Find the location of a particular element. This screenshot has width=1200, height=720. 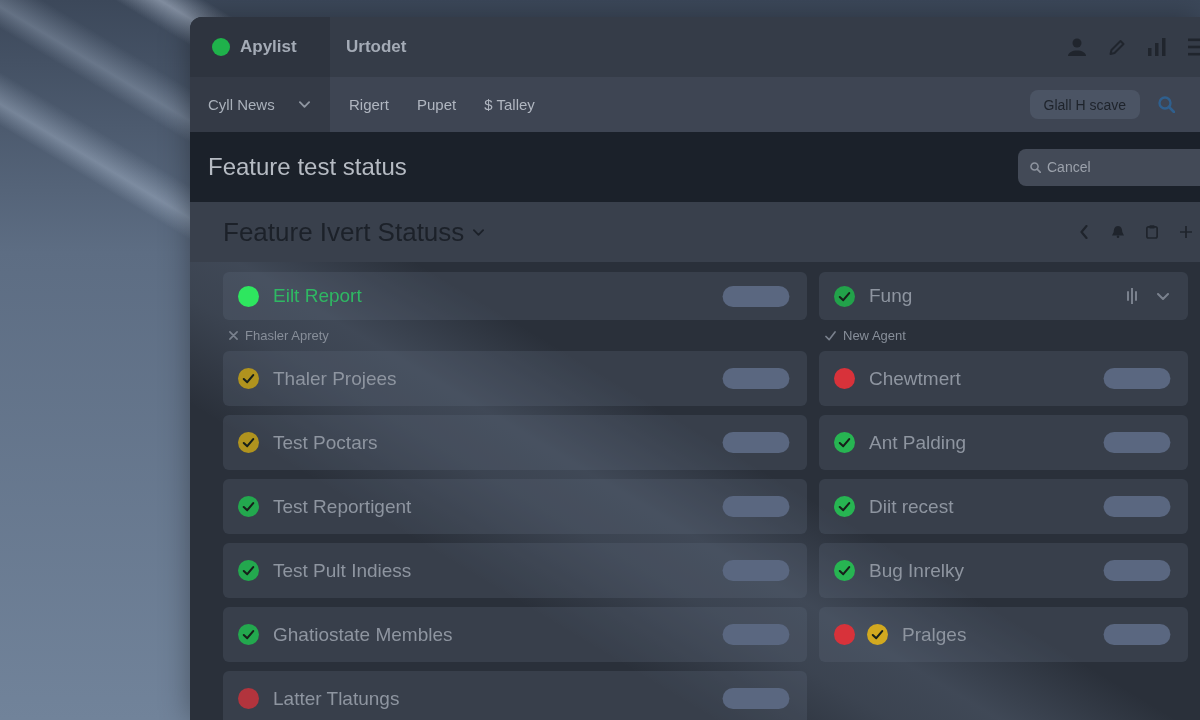

plus-icon is located at coordinates (1186, 232).